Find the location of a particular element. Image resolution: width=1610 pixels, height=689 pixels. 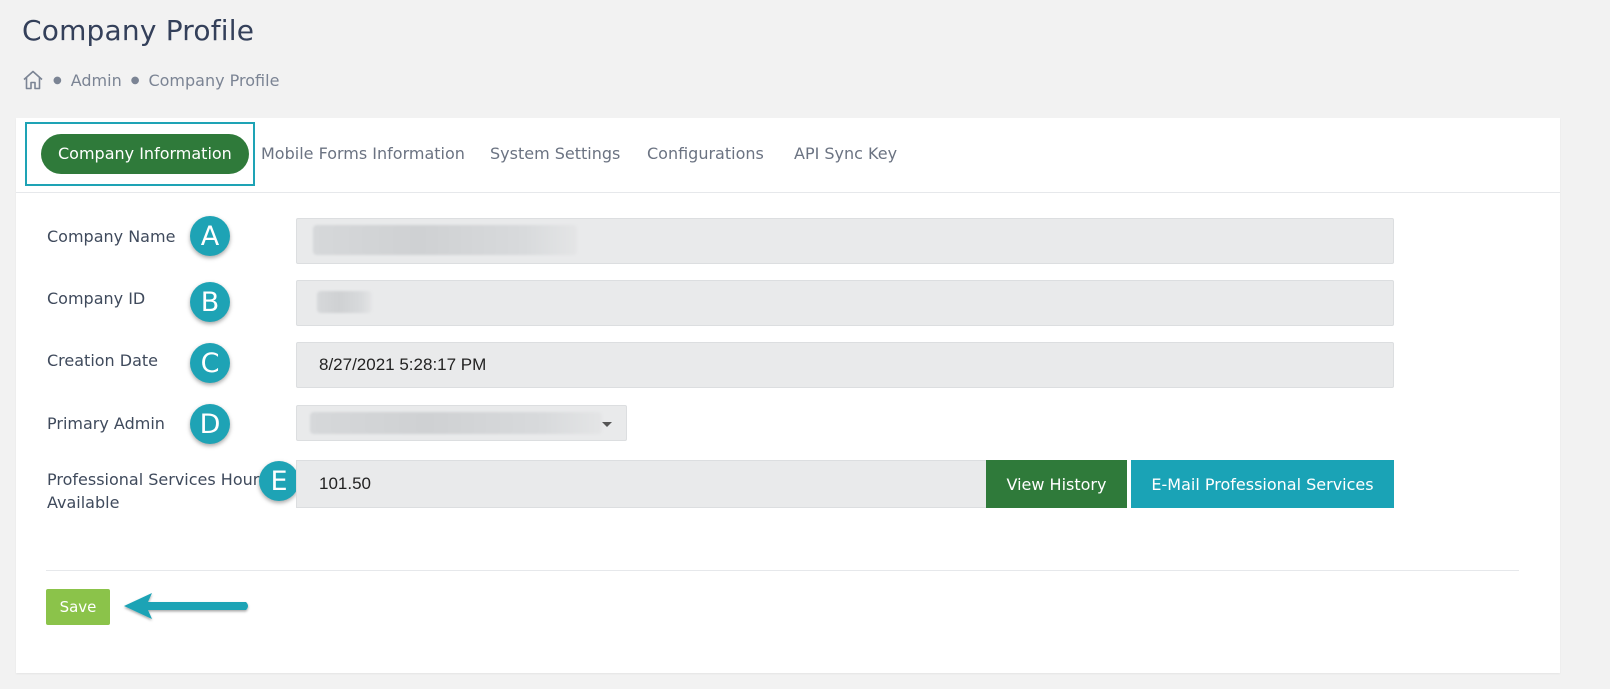

home-icon is located at coordinates (33, 80).